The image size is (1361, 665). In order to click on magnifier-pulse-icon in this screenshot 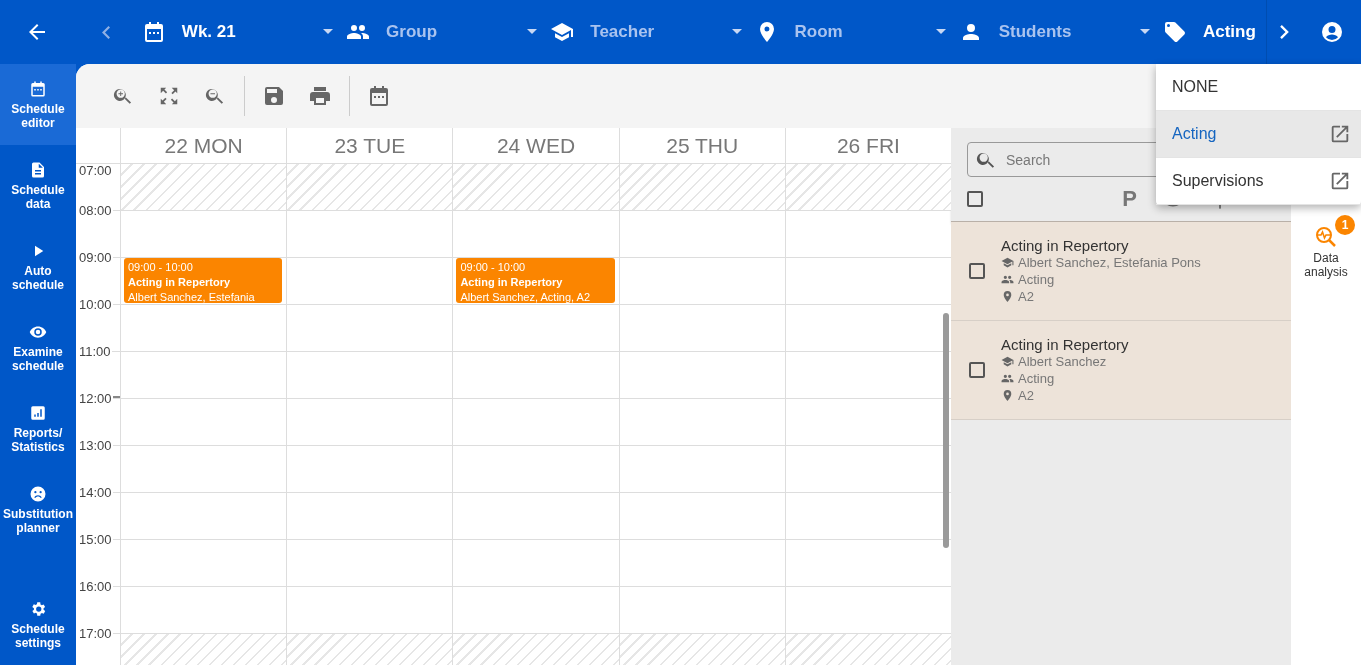, I will do `click(1326, 237)`.